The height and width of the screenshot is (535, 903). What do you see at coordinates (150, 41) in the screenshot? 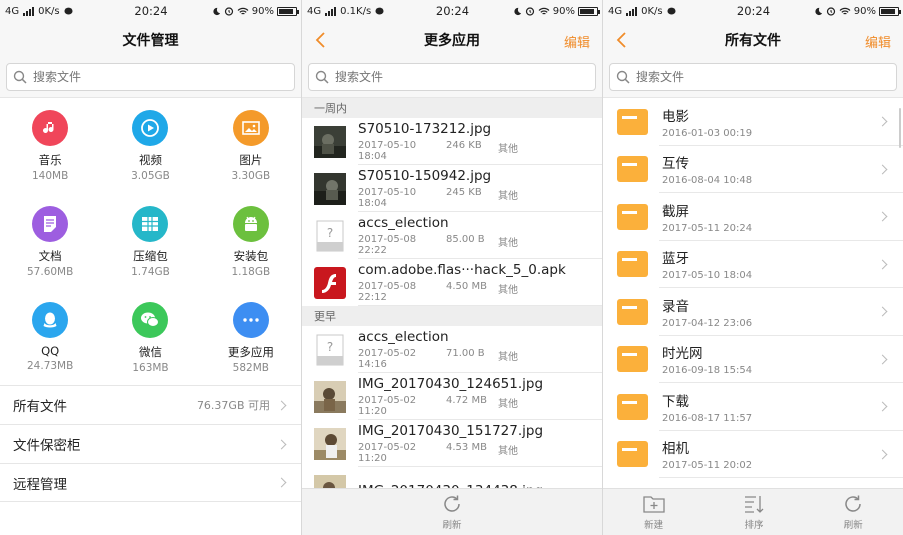
I see `page-title: 文件管理` at bounding box center [150, 41].